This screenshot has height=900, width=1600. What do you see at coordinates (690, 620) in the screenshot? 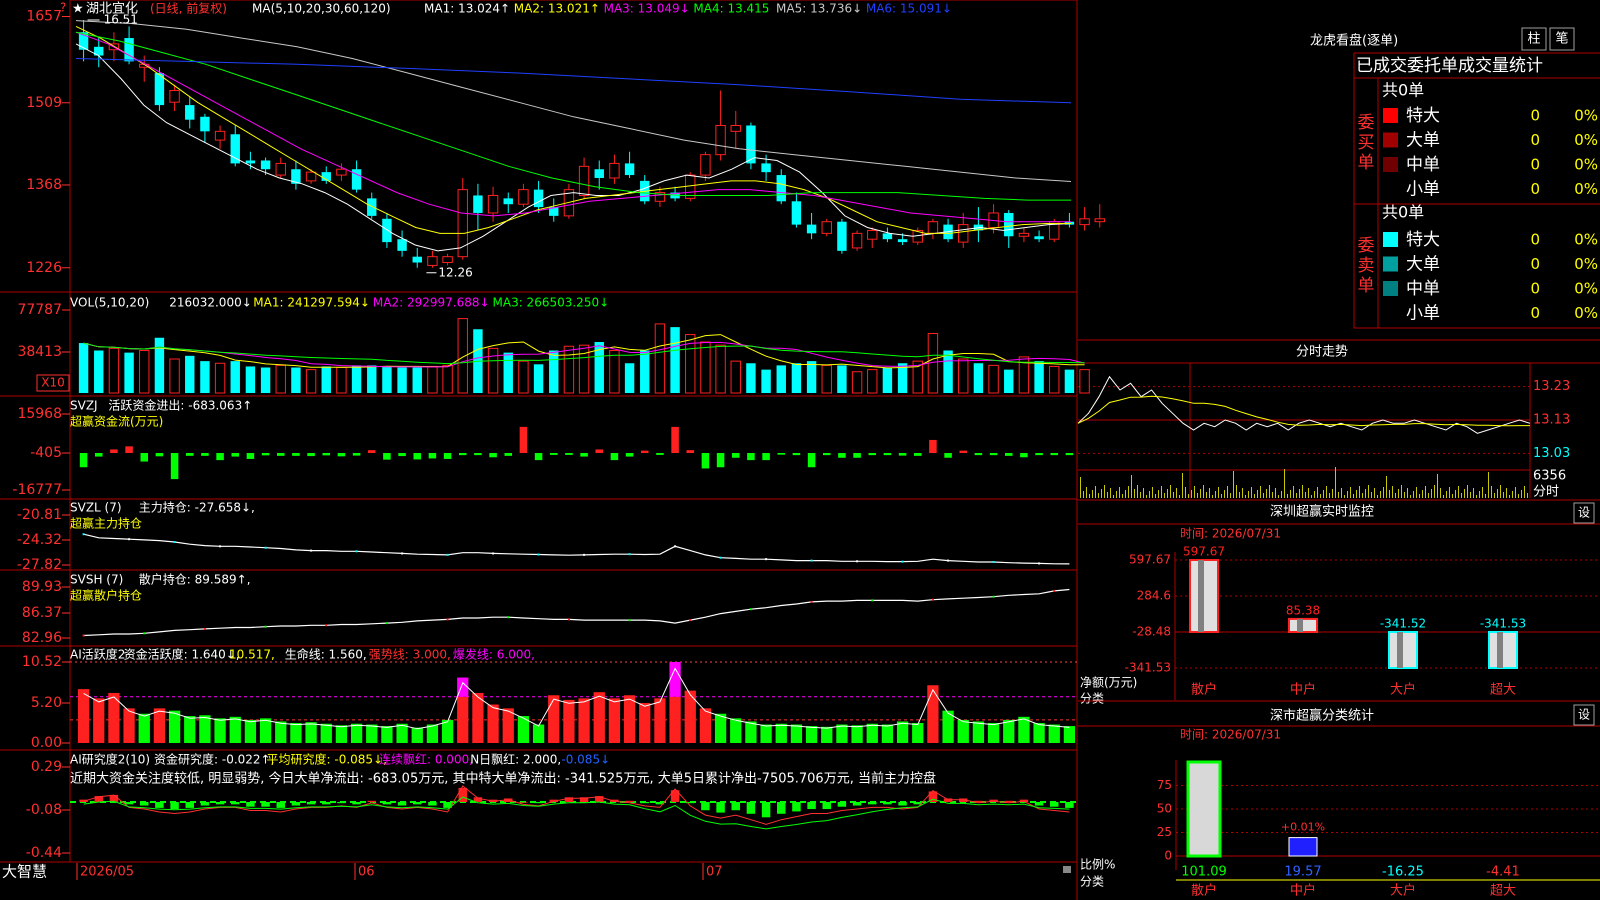
I see `retail-position-tick` at bounding box center [690, 620].